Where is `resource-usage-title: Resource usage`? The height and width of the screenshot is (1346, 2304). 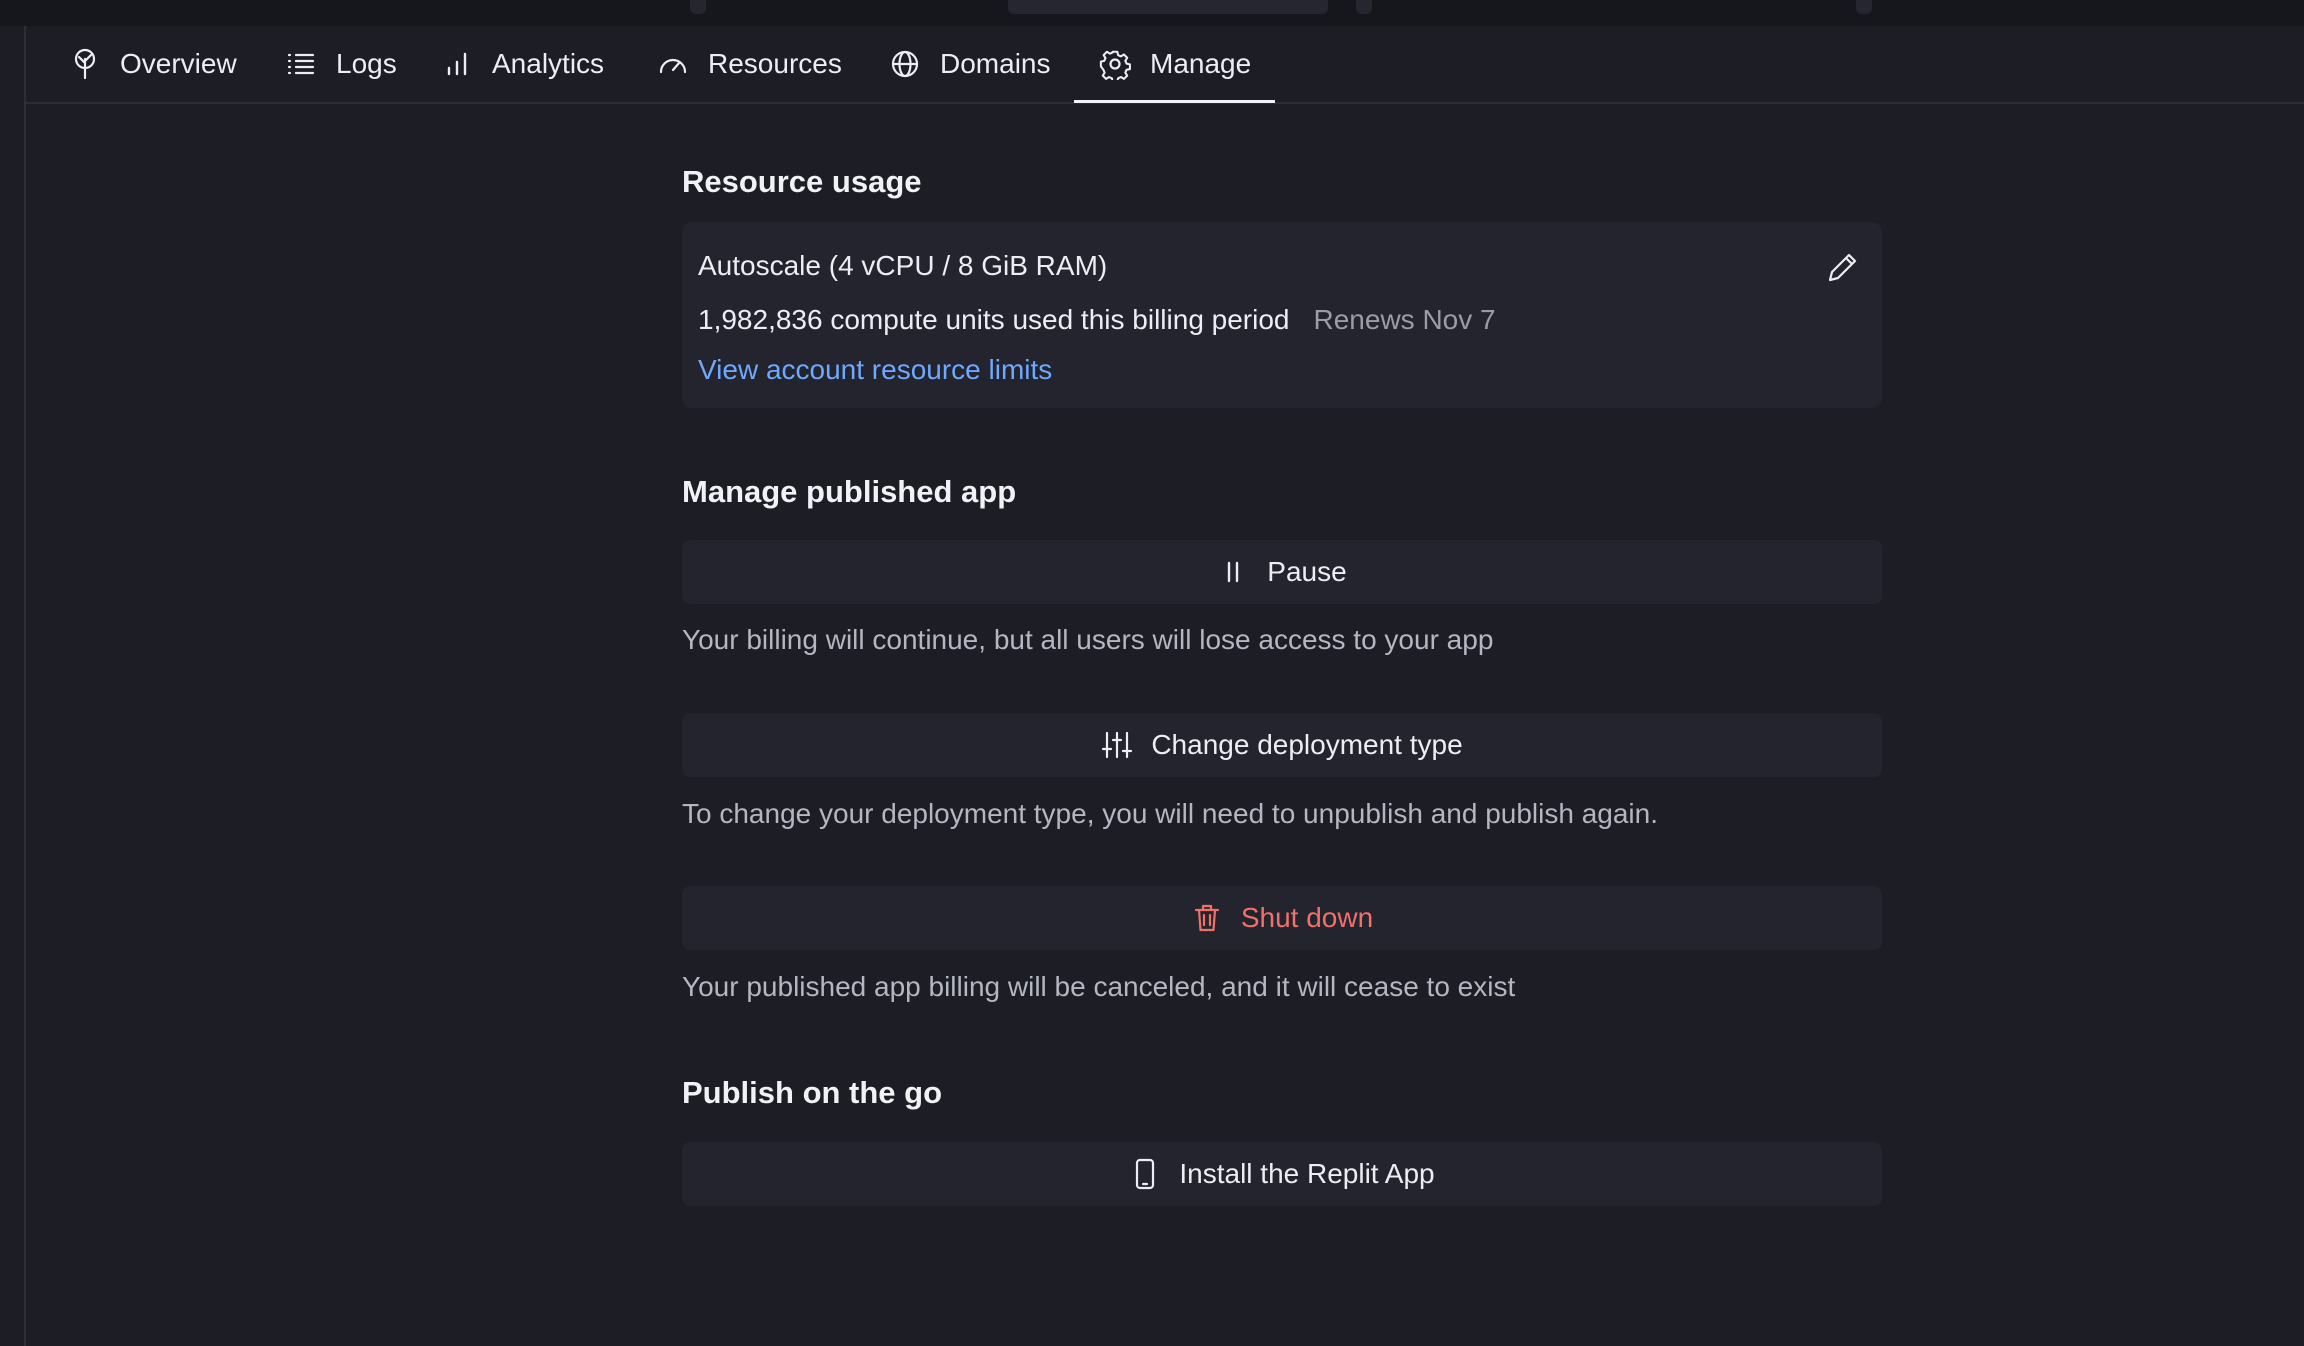
resource-usage-title: Resource usage is located at coordinates (802, 181).